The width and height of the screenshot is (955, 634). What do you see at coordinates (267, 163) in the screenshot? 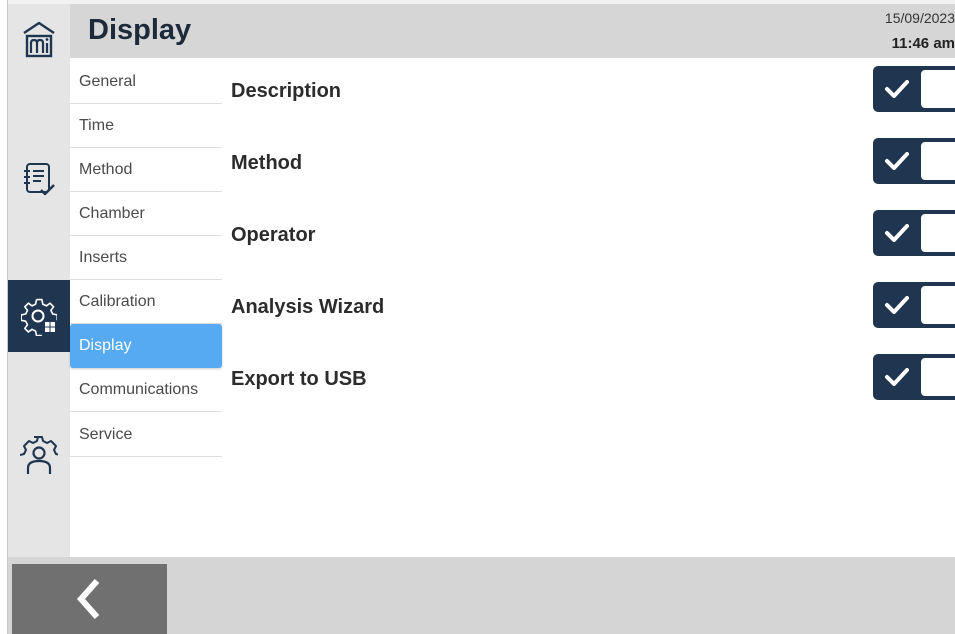
I see `setting-label-method: Method` at bounding box center [267, 163].